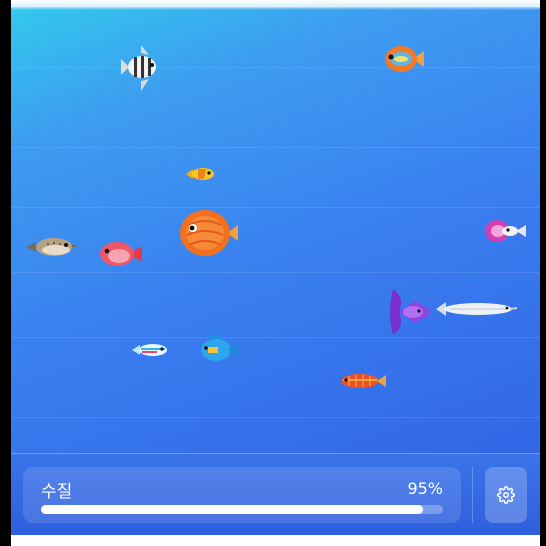  Describe the element at coordinates (151, 350) in the screenshot. I see `neon-tetra` at that location.